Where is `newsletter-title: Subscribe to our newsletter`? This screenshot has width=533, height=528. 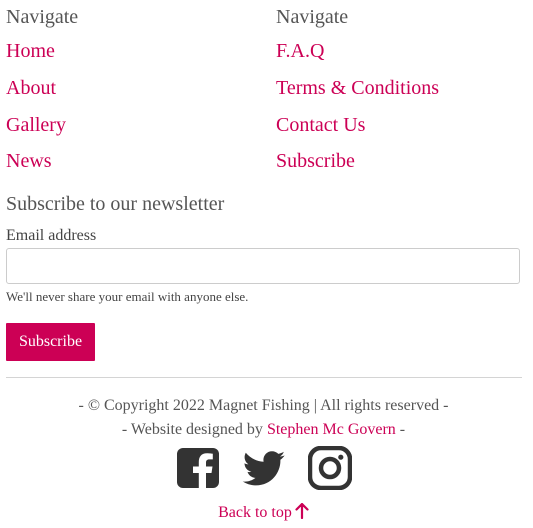
newsletter-title: Subscribe to our newsletter is located at coordinates (115, 204).